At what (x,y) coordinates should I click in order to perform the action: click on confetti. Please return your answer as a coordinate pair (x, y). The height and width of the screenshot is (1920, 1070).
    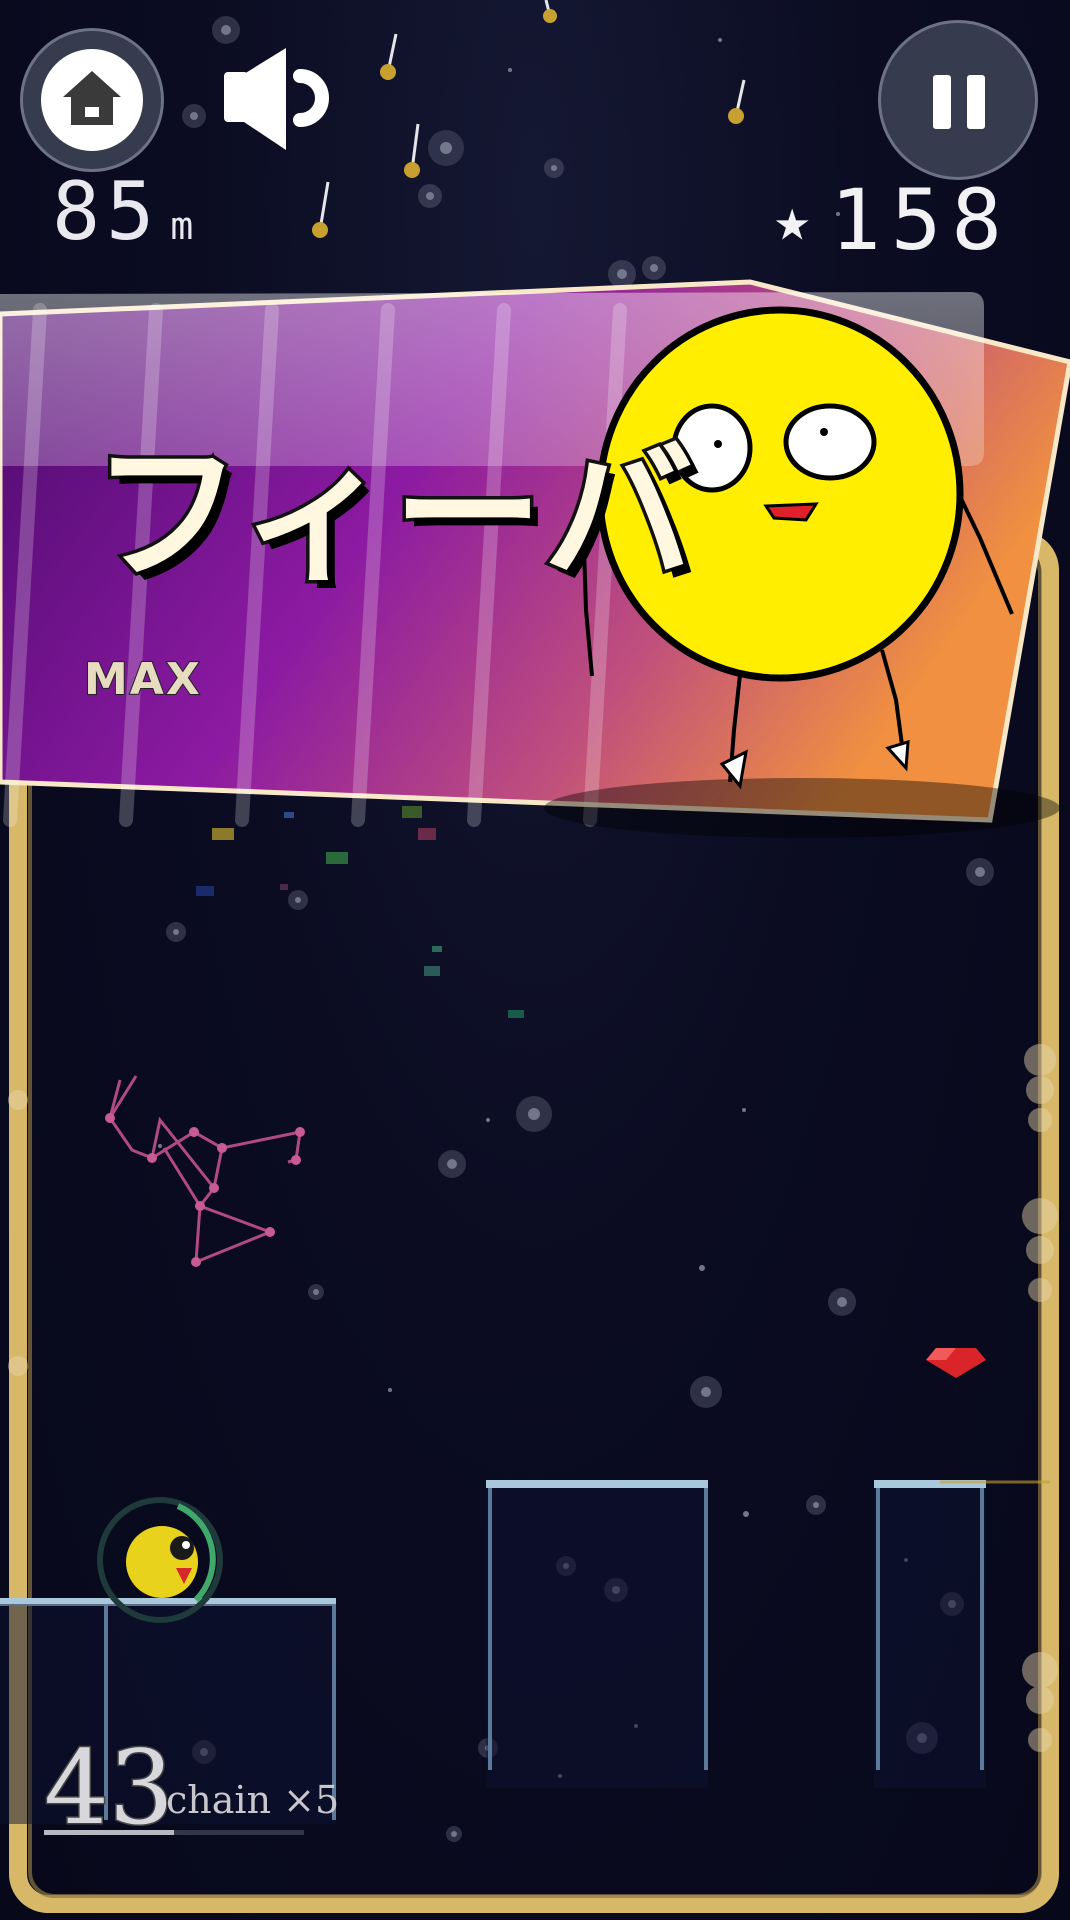
    Looking at the image, I should click on (360, 912).